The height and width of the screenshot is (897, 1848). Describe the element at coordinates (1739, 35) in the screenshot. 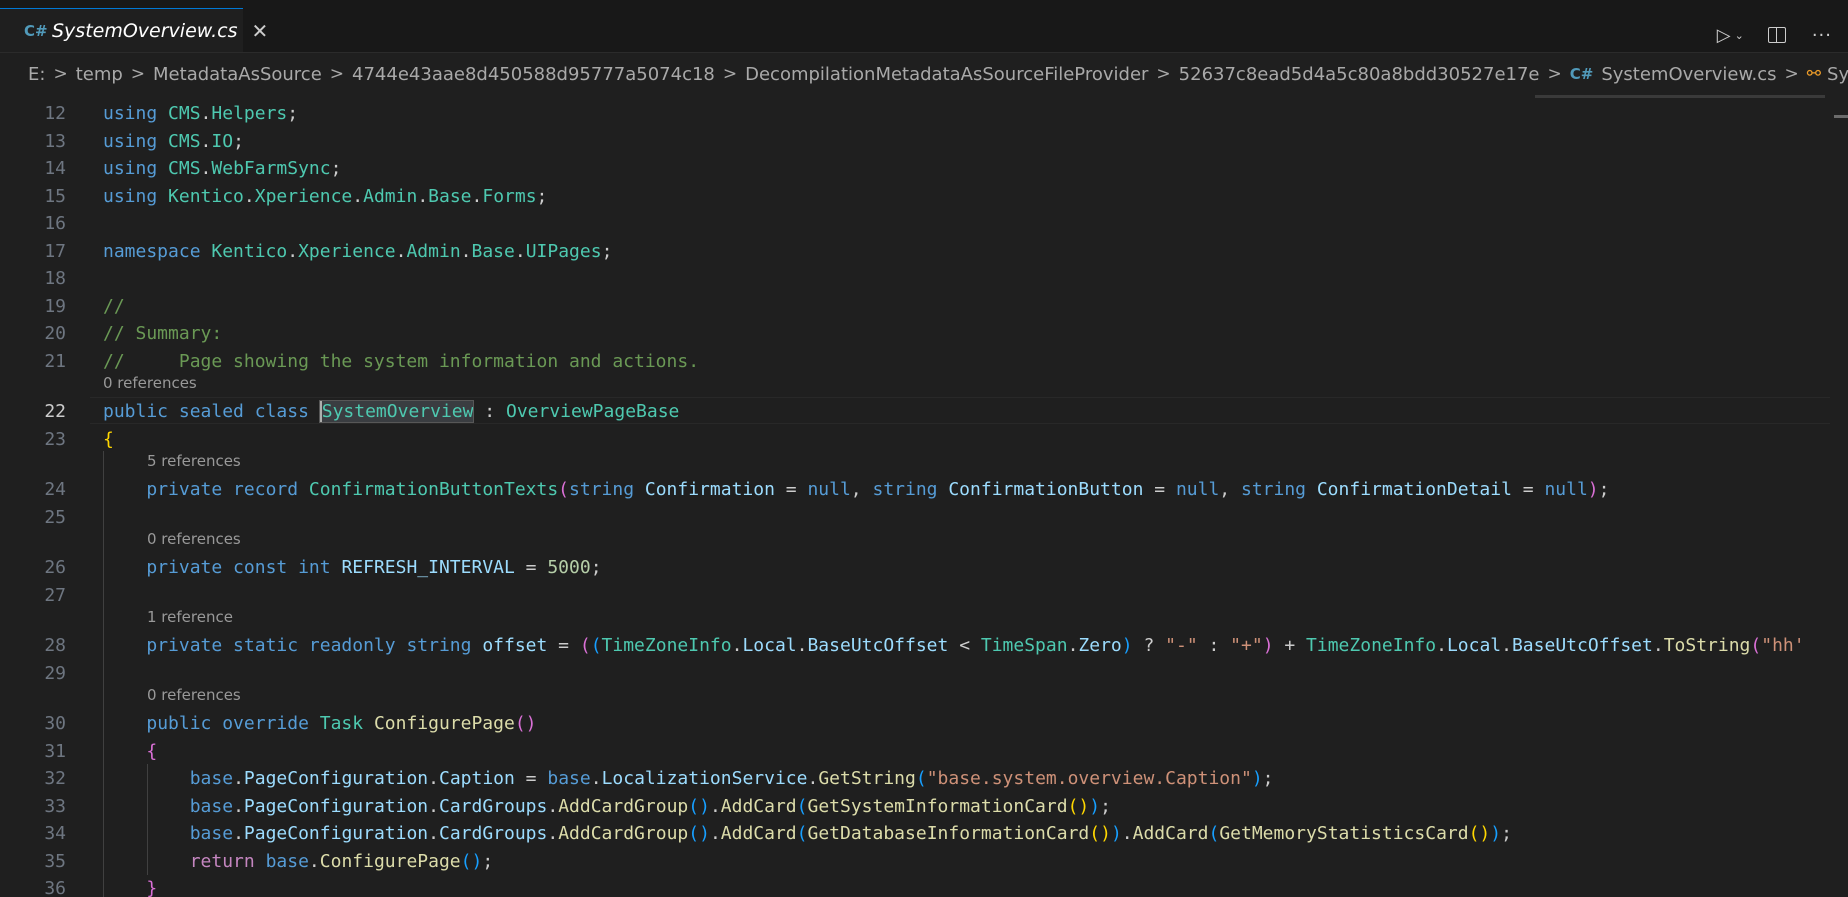

I see `chevron-down-icon: ⌄` at that location.